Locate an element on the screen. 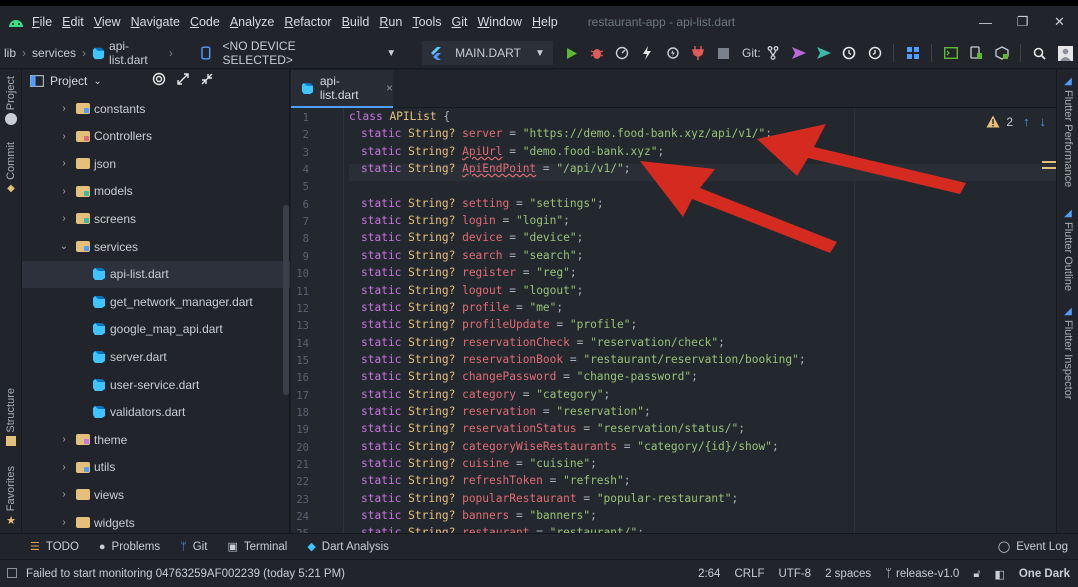  menu-file: File is located at coordinates (42, 22).